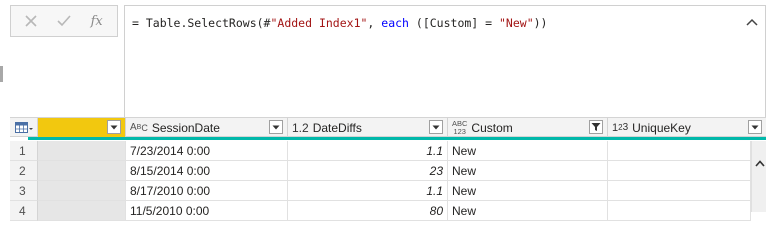 The width and height of the screenshot is (770, 240). Describe the element at coordinates (24, 171) in the screenshot. I see `row-number: 2` at that location.